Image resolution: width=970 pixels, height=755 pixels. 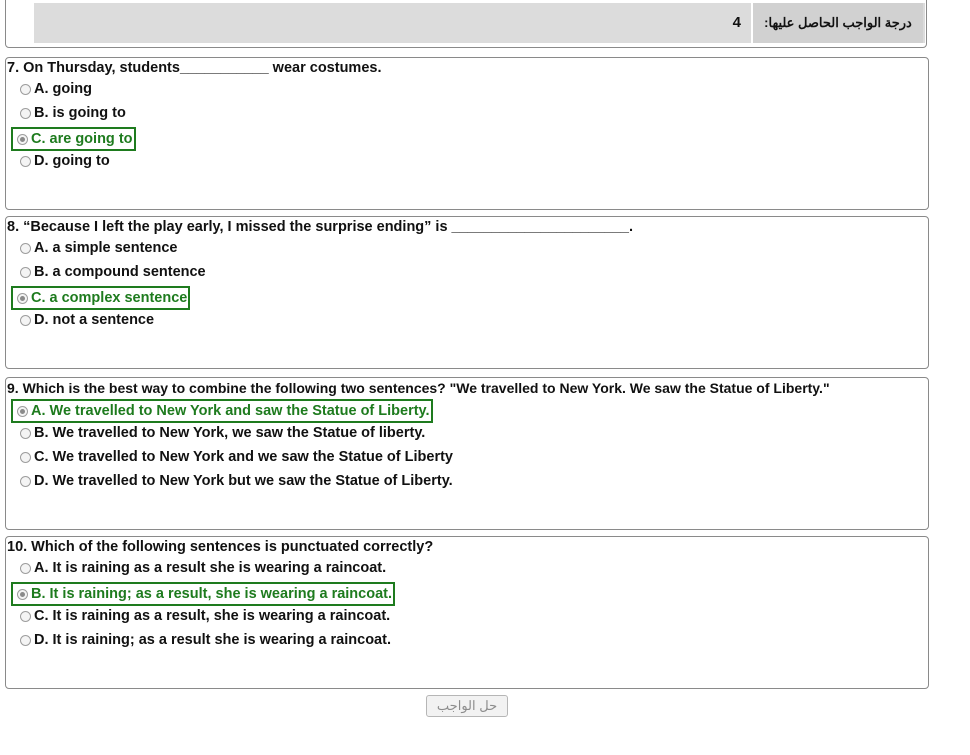 I want to click on option-label: A. a simple sentence, so click(x=106, y=248).